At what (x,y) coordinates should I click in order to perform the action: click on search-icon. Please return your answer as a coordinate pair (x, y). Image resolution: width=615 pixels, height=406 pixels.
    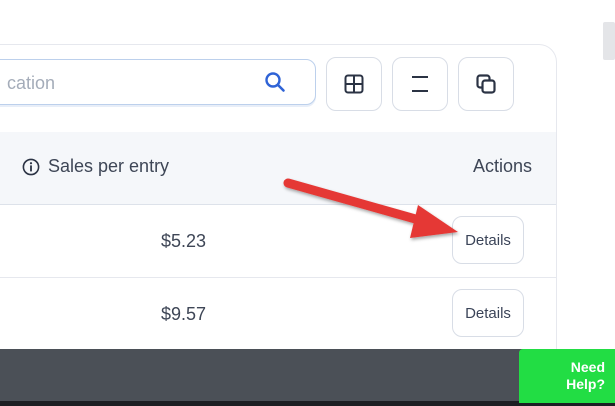
    Looking at the image, I should click on (275, 82).